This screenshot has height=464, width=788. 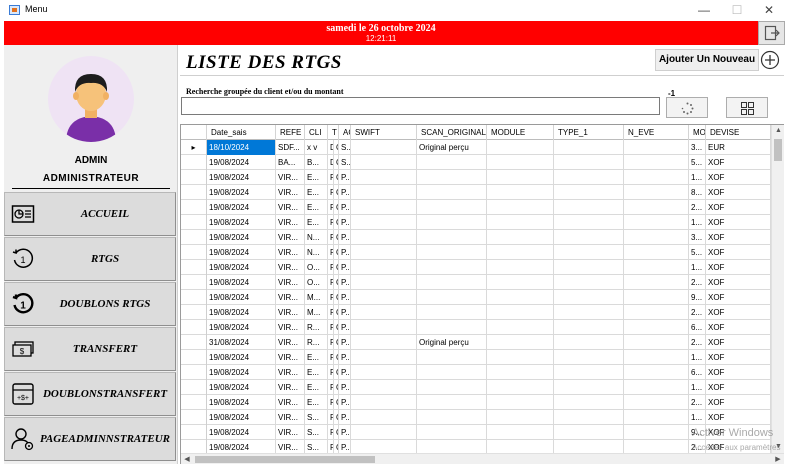 I want to click on column-header: AC, so click(x=345, y=132).